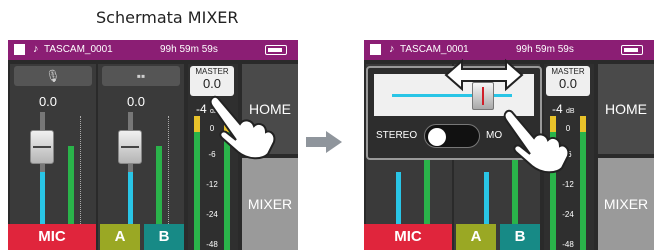  Describe the element at coordinates (53, 76) in the screenshot. I see `microphone-icon: 🎙` at that location.